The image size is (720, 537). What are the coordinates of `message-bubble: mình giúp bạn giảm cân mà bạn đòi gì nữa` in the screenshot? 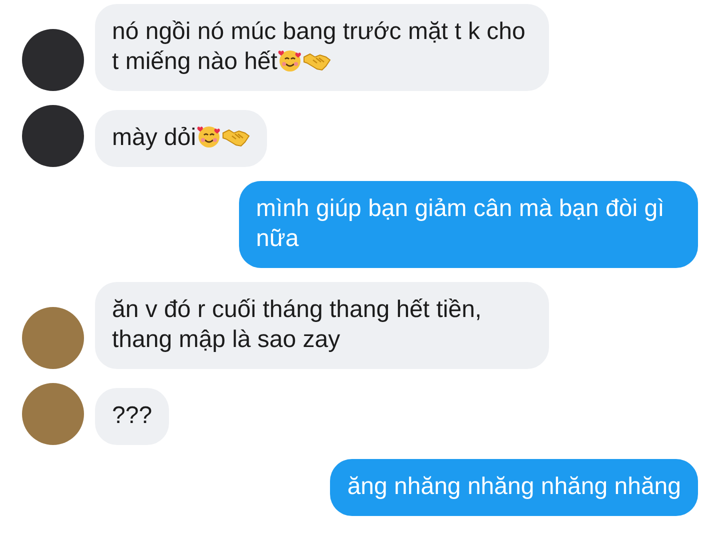 It's located at (468, 224).